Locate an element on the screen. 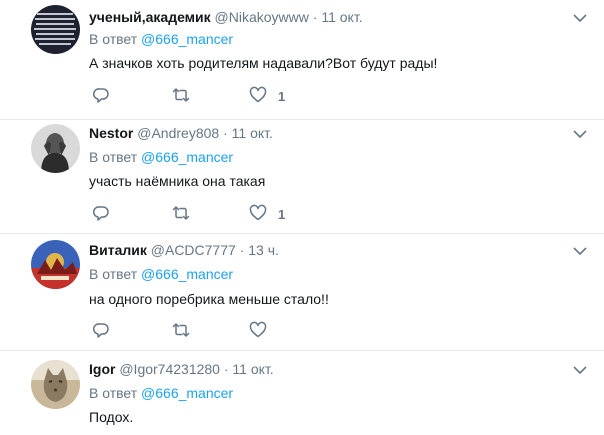 This screenshot has height=435, width=604. display-name: Igor is located at coordinates (102, 369).